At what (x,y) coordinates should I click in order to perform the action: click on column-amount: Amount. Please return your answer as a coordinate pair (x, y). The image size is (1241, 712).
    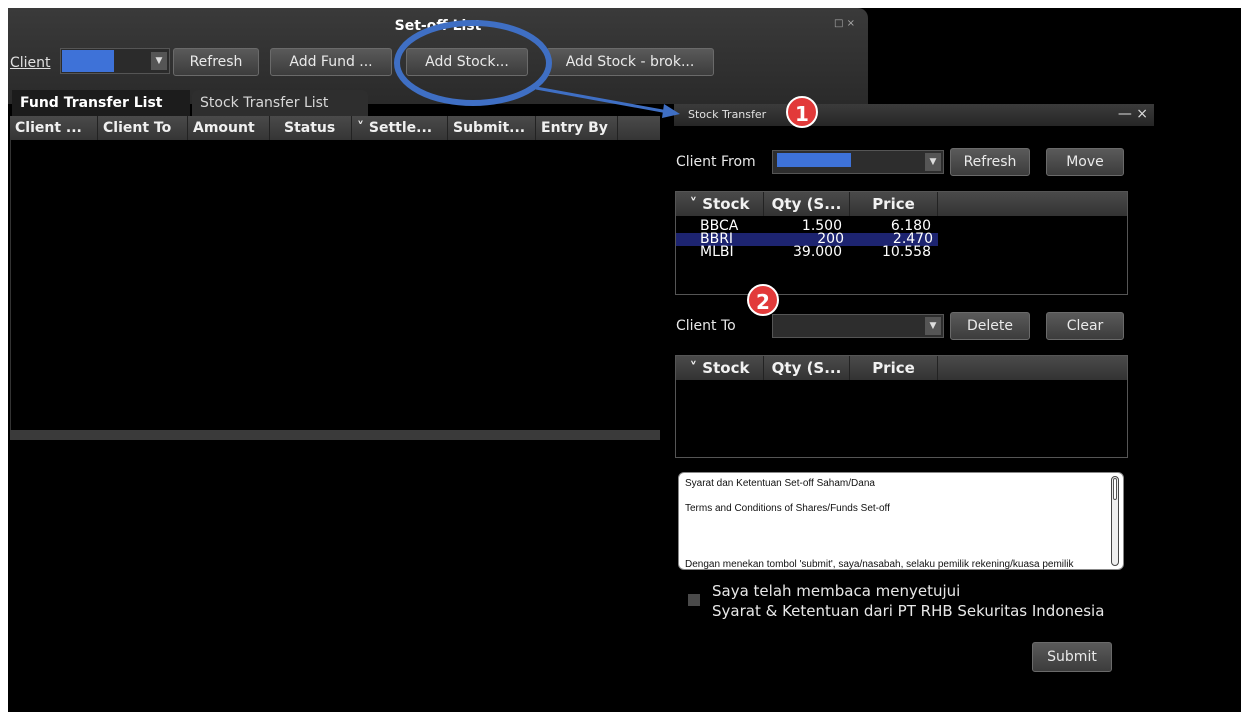
    Looking at the image, I should click on (229, 128).